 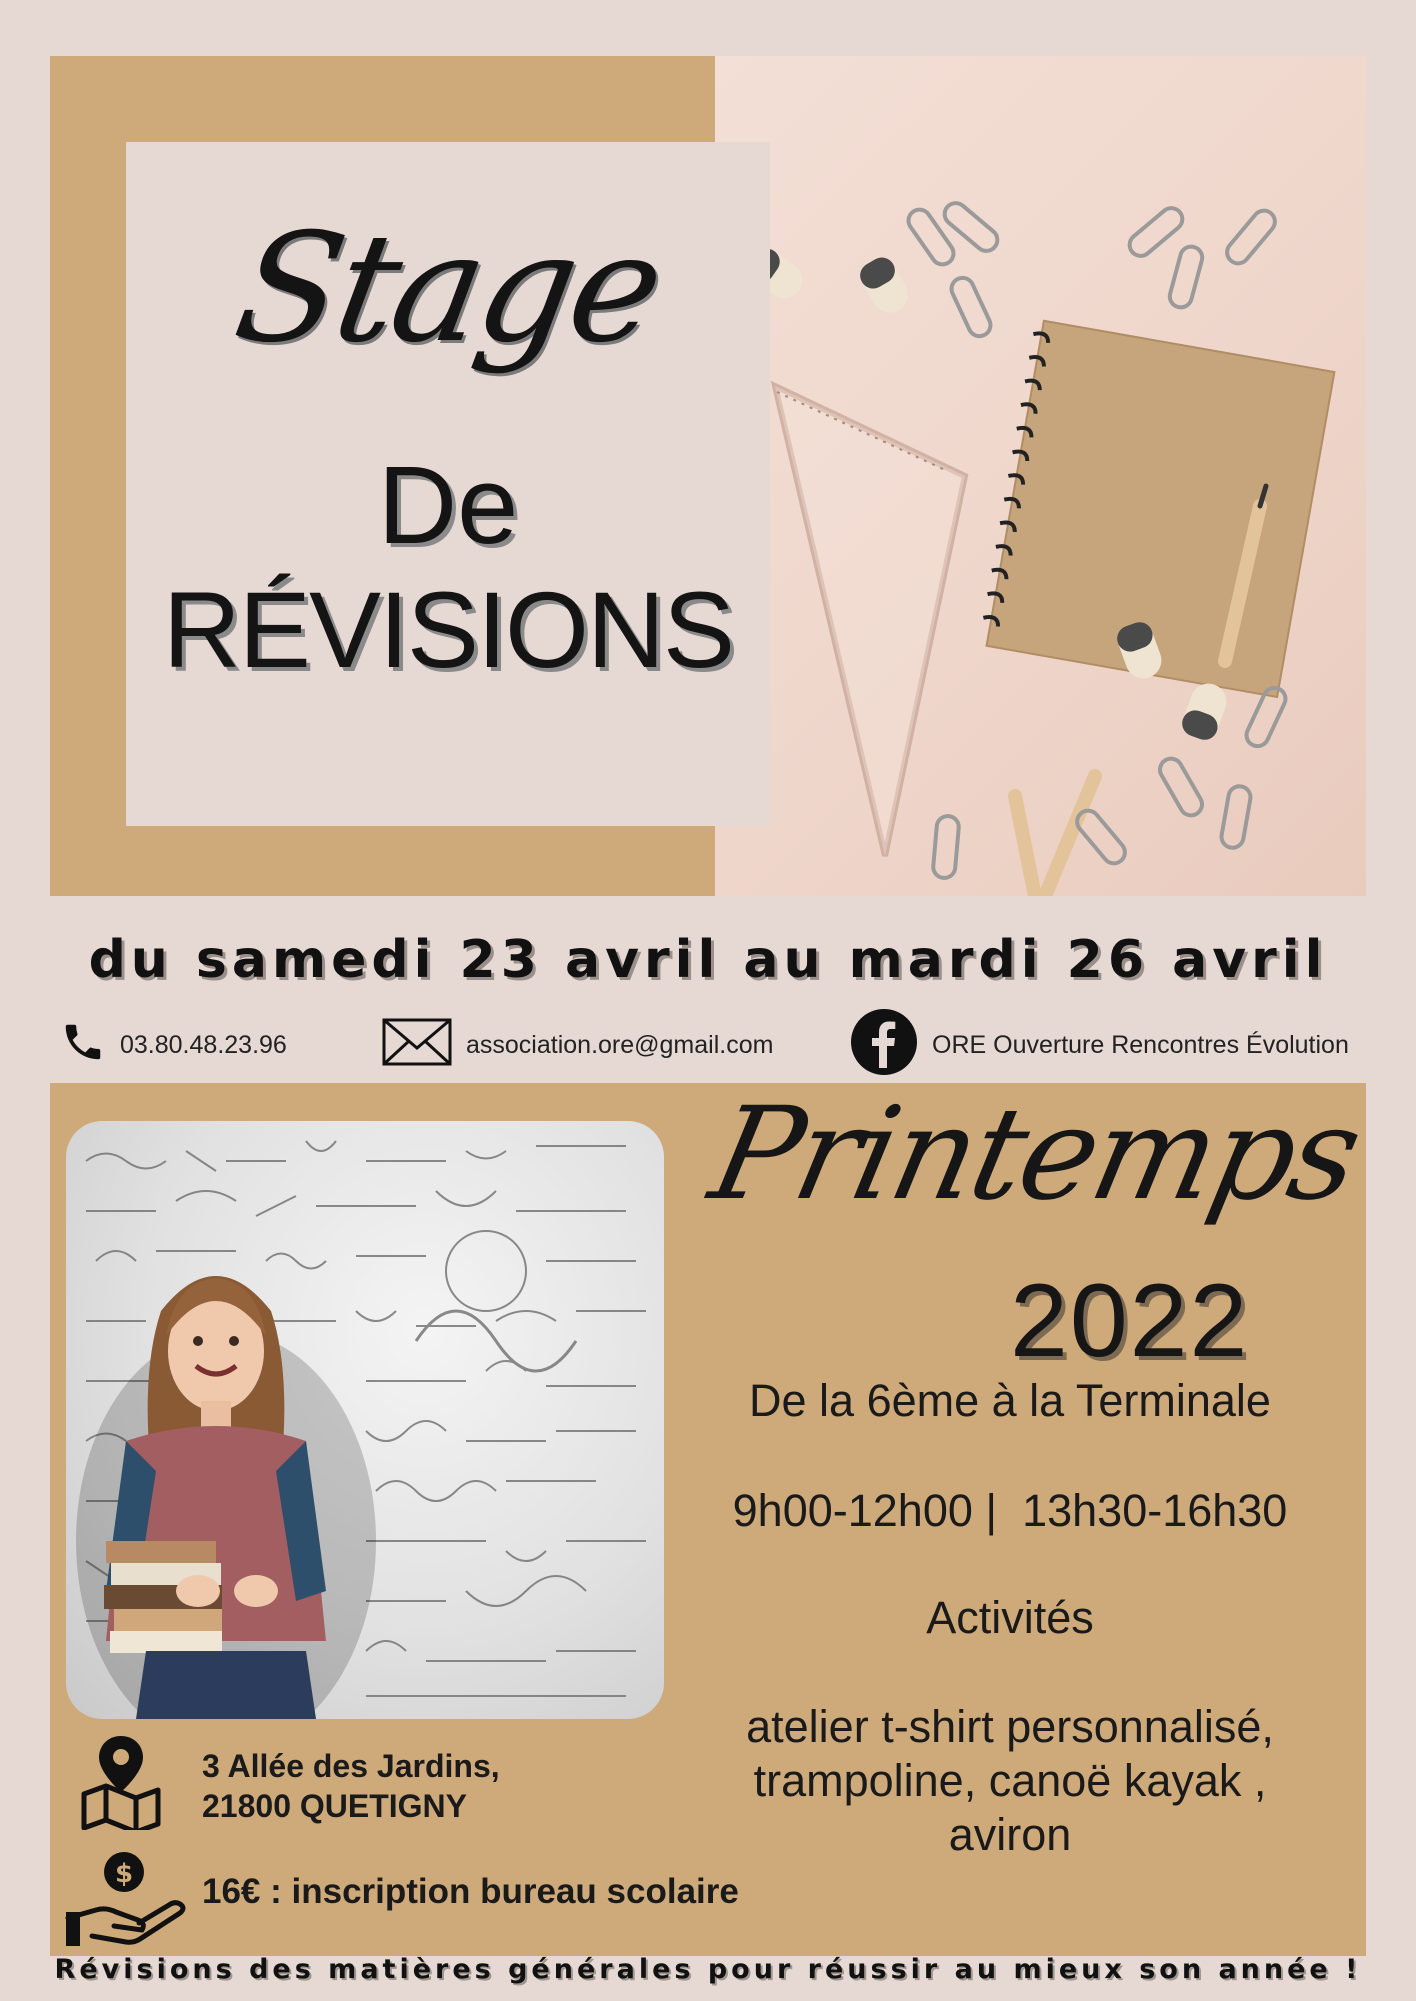 I want to click on email-address: association.ore@gmail.com, so click(x=620, y=1044).